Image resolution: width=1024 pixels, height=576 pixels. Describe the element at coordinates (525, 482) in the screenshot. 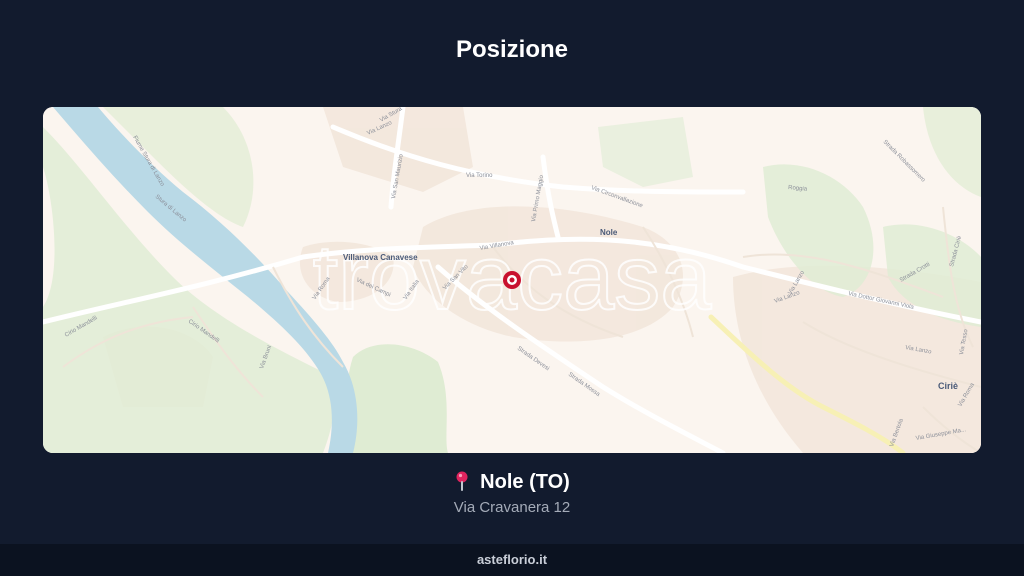

I see `city-label: Nole (TO)` at that location.